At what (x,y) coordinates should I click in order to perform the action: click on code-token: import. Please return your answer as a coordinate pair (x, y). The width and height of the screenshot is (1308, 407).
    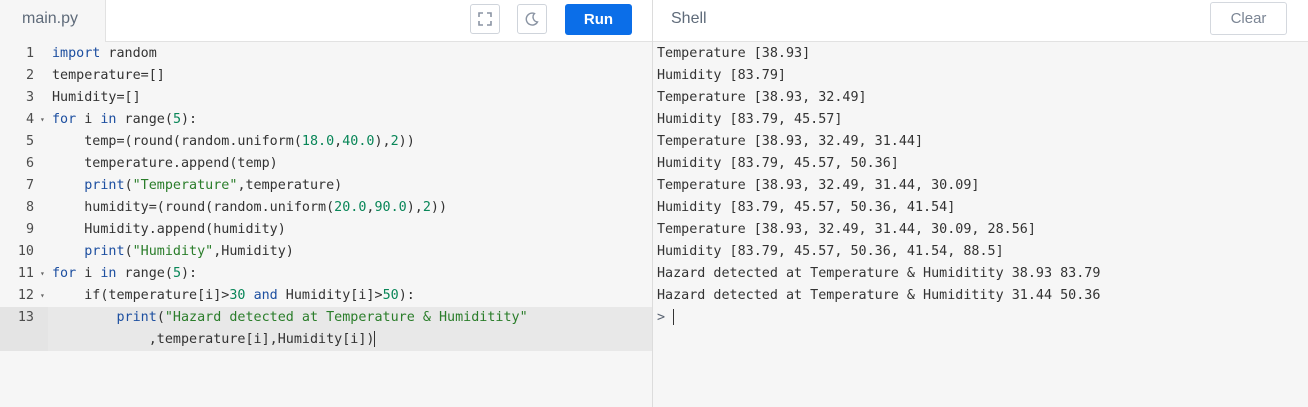
    Looking at the image, I should click on (76, 53).